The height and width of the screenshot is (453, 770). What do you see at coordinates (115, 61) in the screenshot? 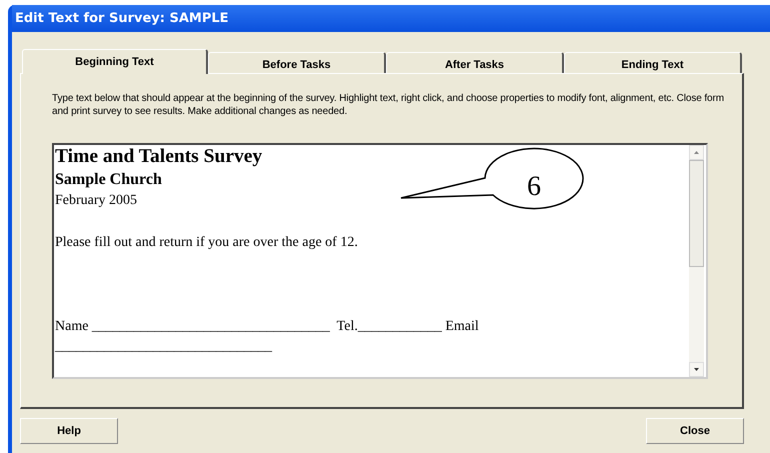
I see `tab: Beginning Text` at bounding box center [115, 61].